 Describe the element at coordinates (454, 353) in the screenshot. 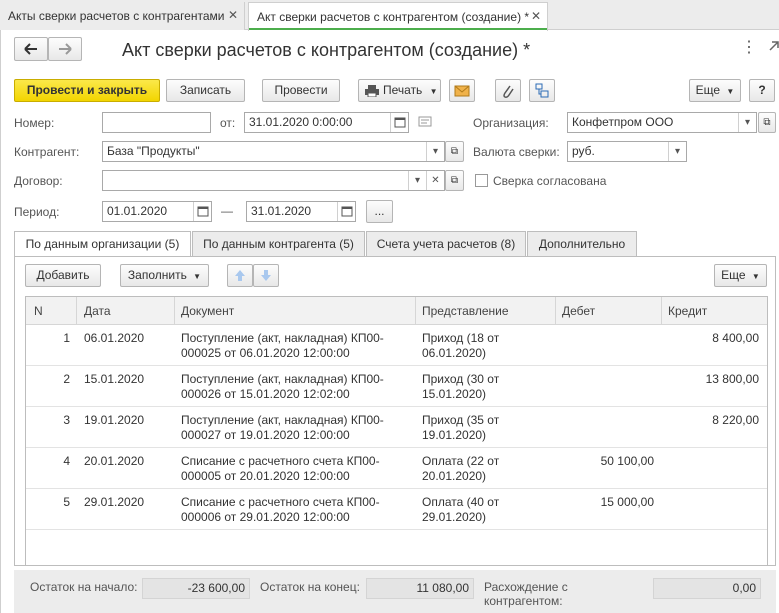

I see `rep-line: 06.01.2020)` at that location.